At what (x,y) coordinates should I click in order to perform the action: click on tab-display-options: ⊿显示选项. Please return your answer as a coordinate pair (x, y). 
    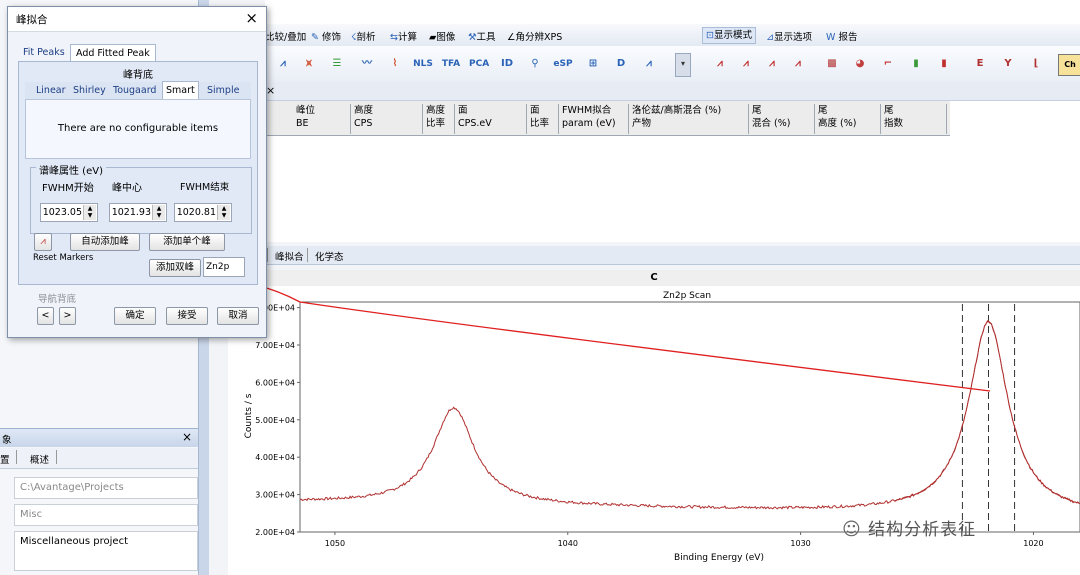
    Looking at the image, I should click on (789, 36).